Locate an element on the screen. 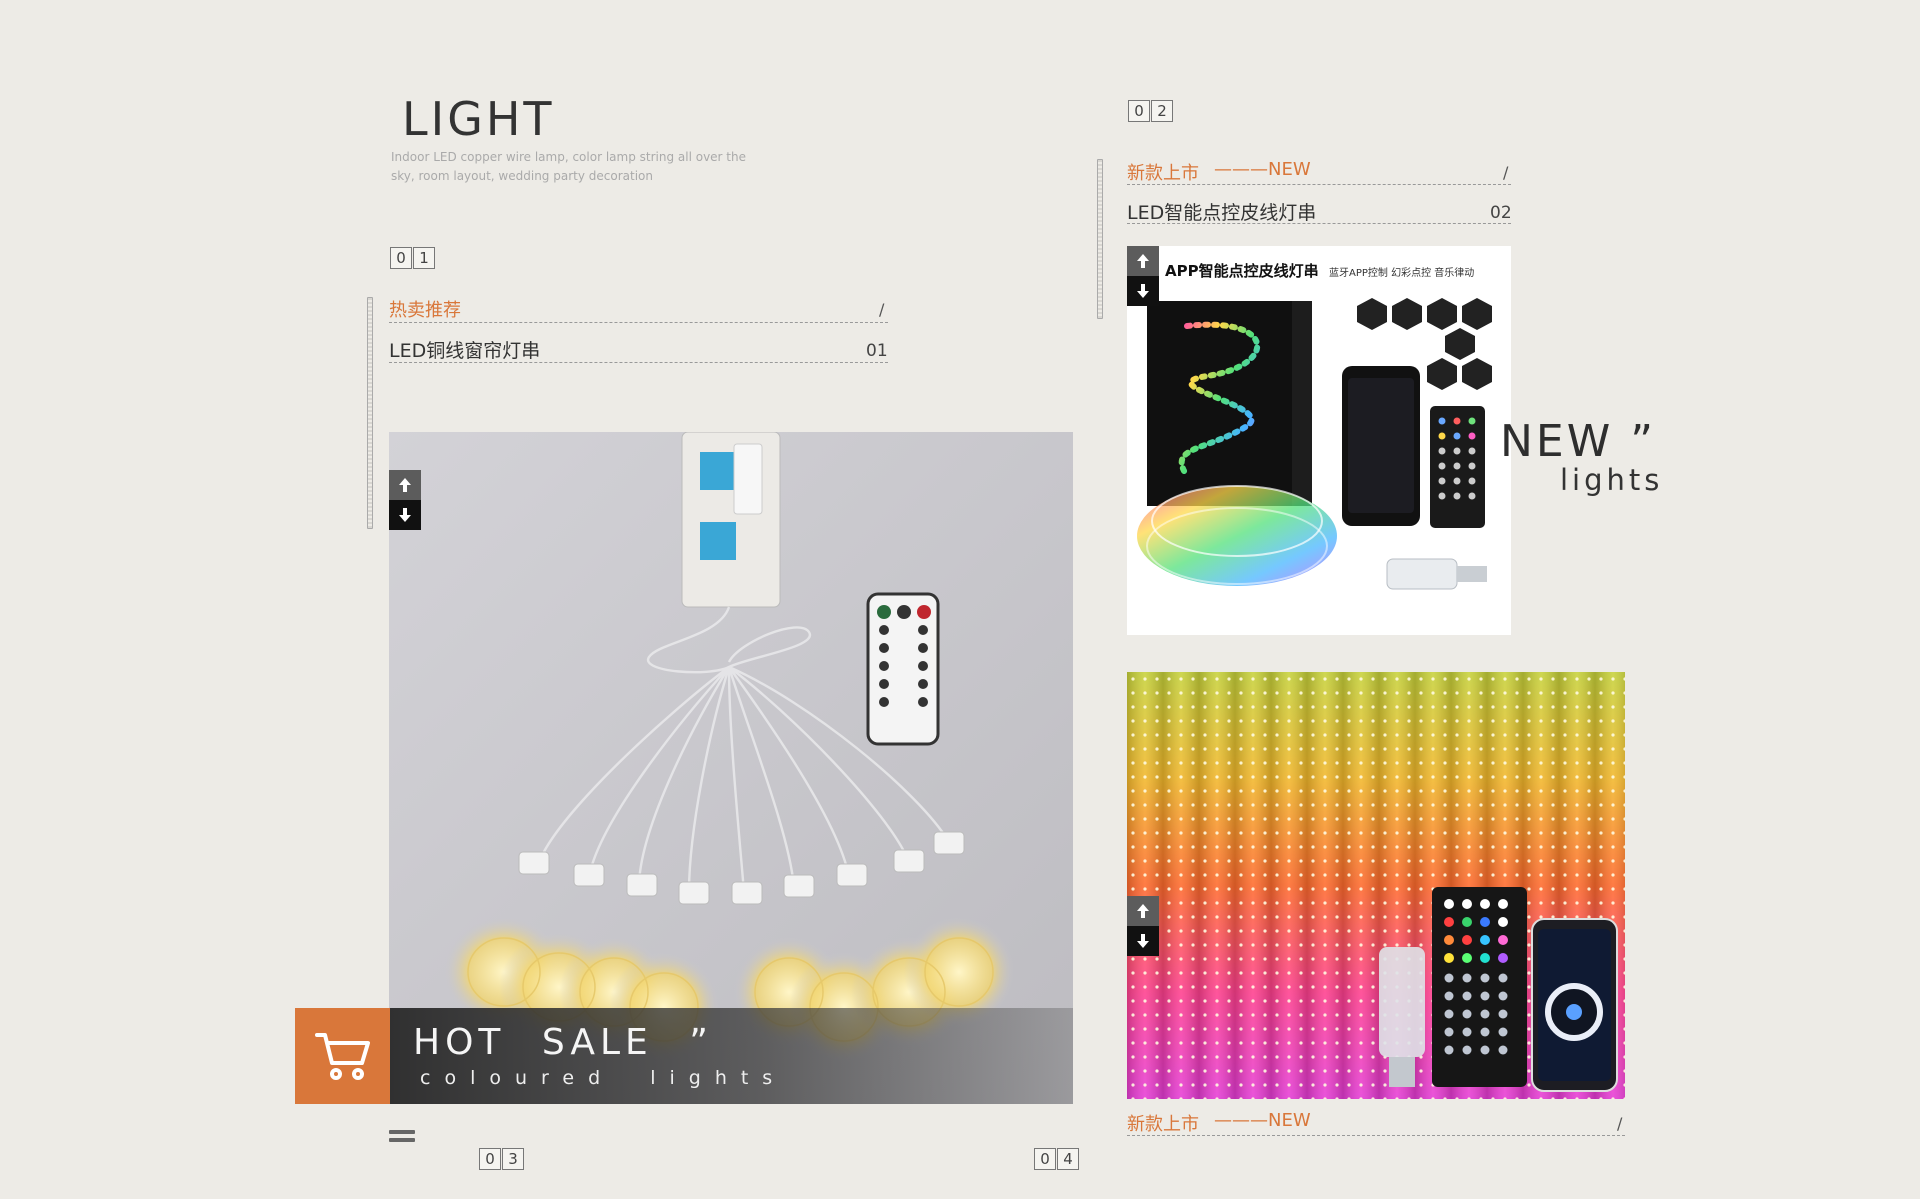 The height and width of the screenshot is (1199, 1920). section-number-03: 0 3 is located at coordinates (501, 1159).